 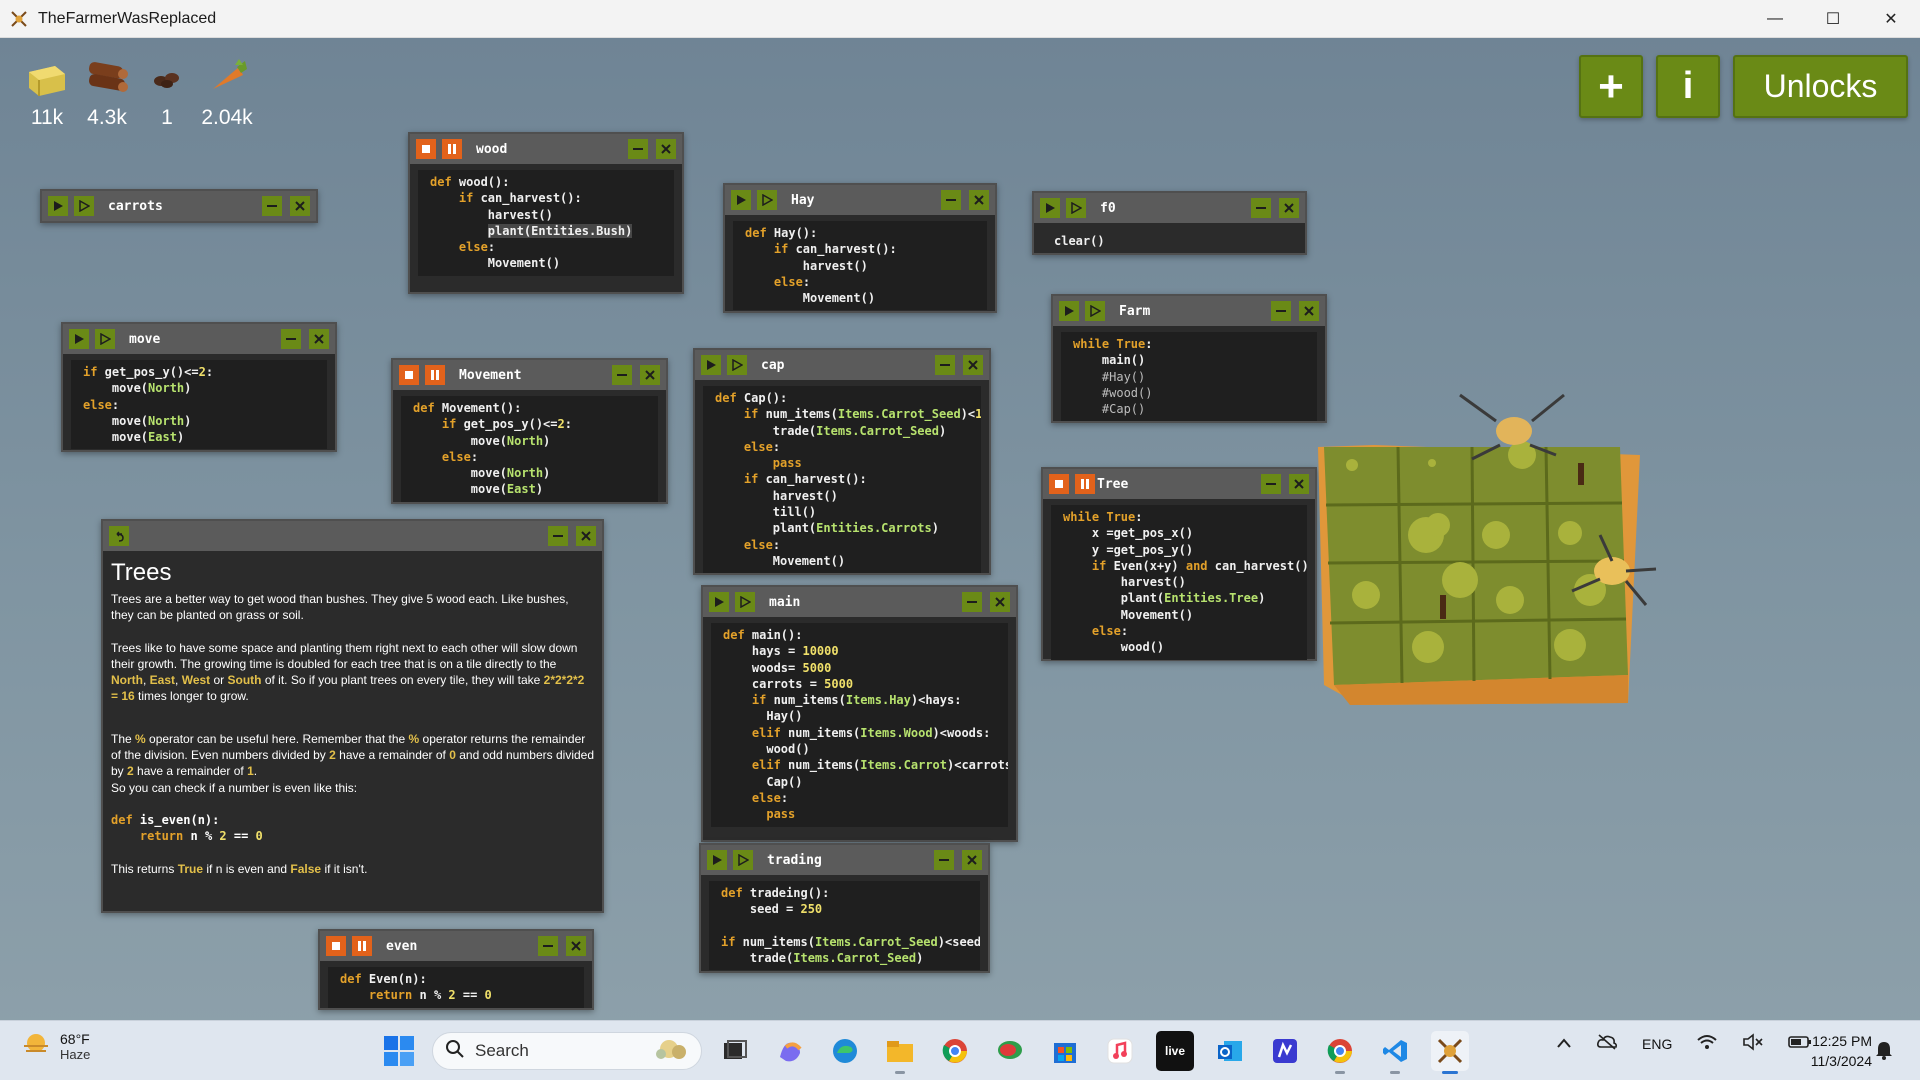 I want to click on live-icon: live, so click(x=1175, y=1051).